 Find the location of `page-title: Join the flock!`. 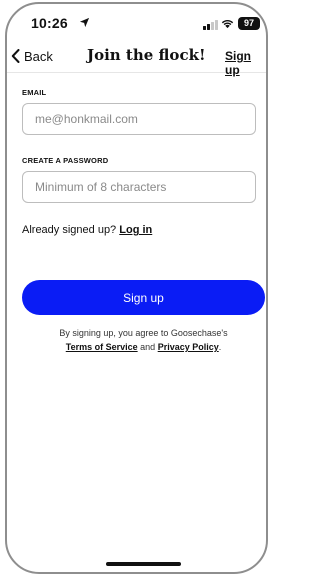

page-title: Join the flock! is located at coordinates (146, 55).